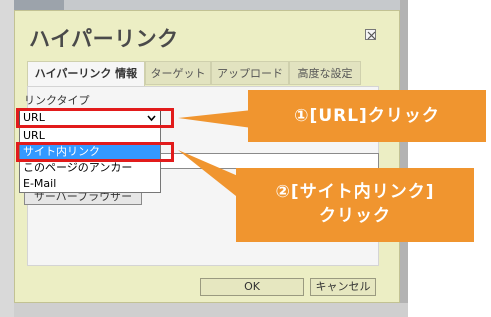 This screenshot has height=317, width=491. I want to click on callout-2-line1: ②[サイト内リンク], so click(355, 192).